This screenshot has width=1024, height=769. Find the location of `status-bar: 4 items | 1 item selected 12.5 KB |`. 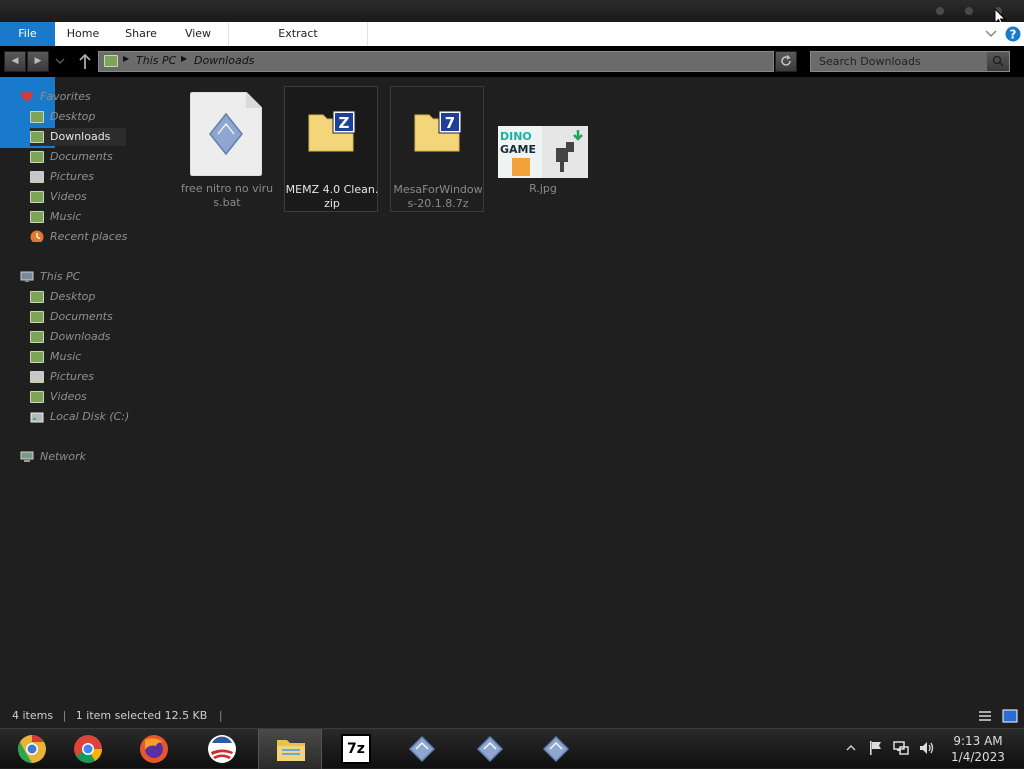

status-bar: 4 items | 1 item selected 12.5 KB | is located at coordinates (117, 717).